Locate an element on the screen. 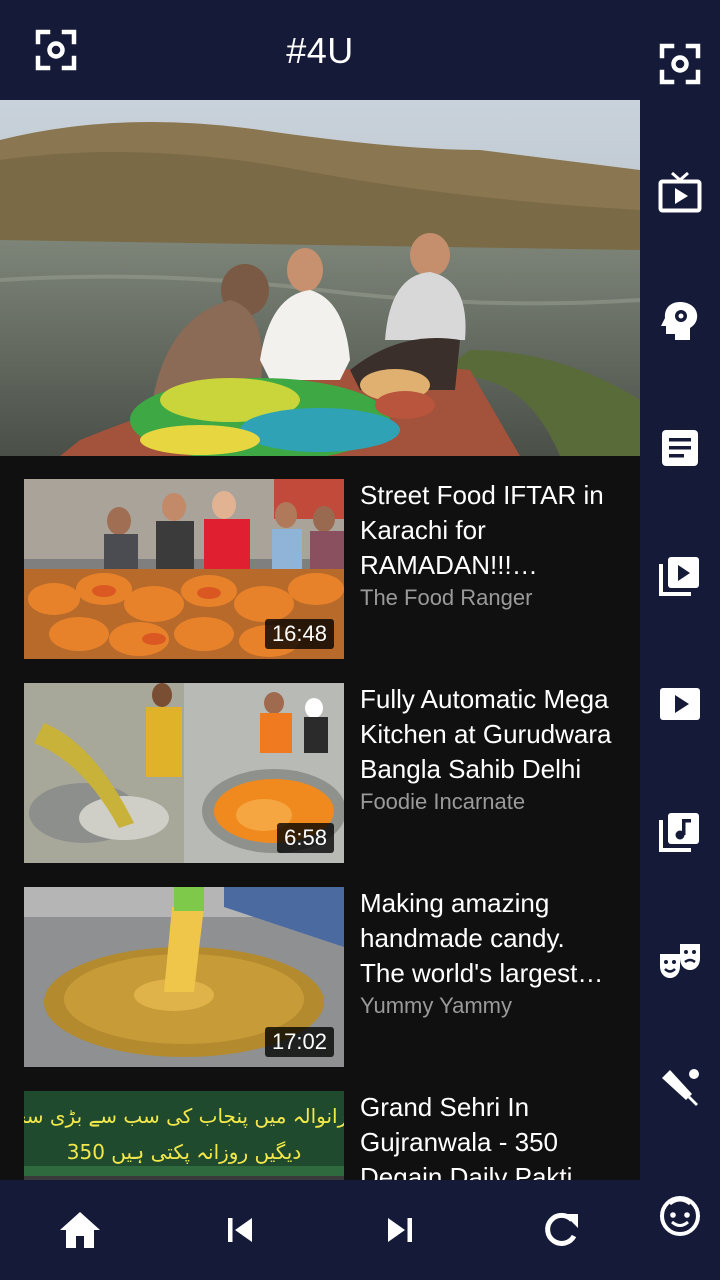  tv-icon is located at coordinates (680, 192).